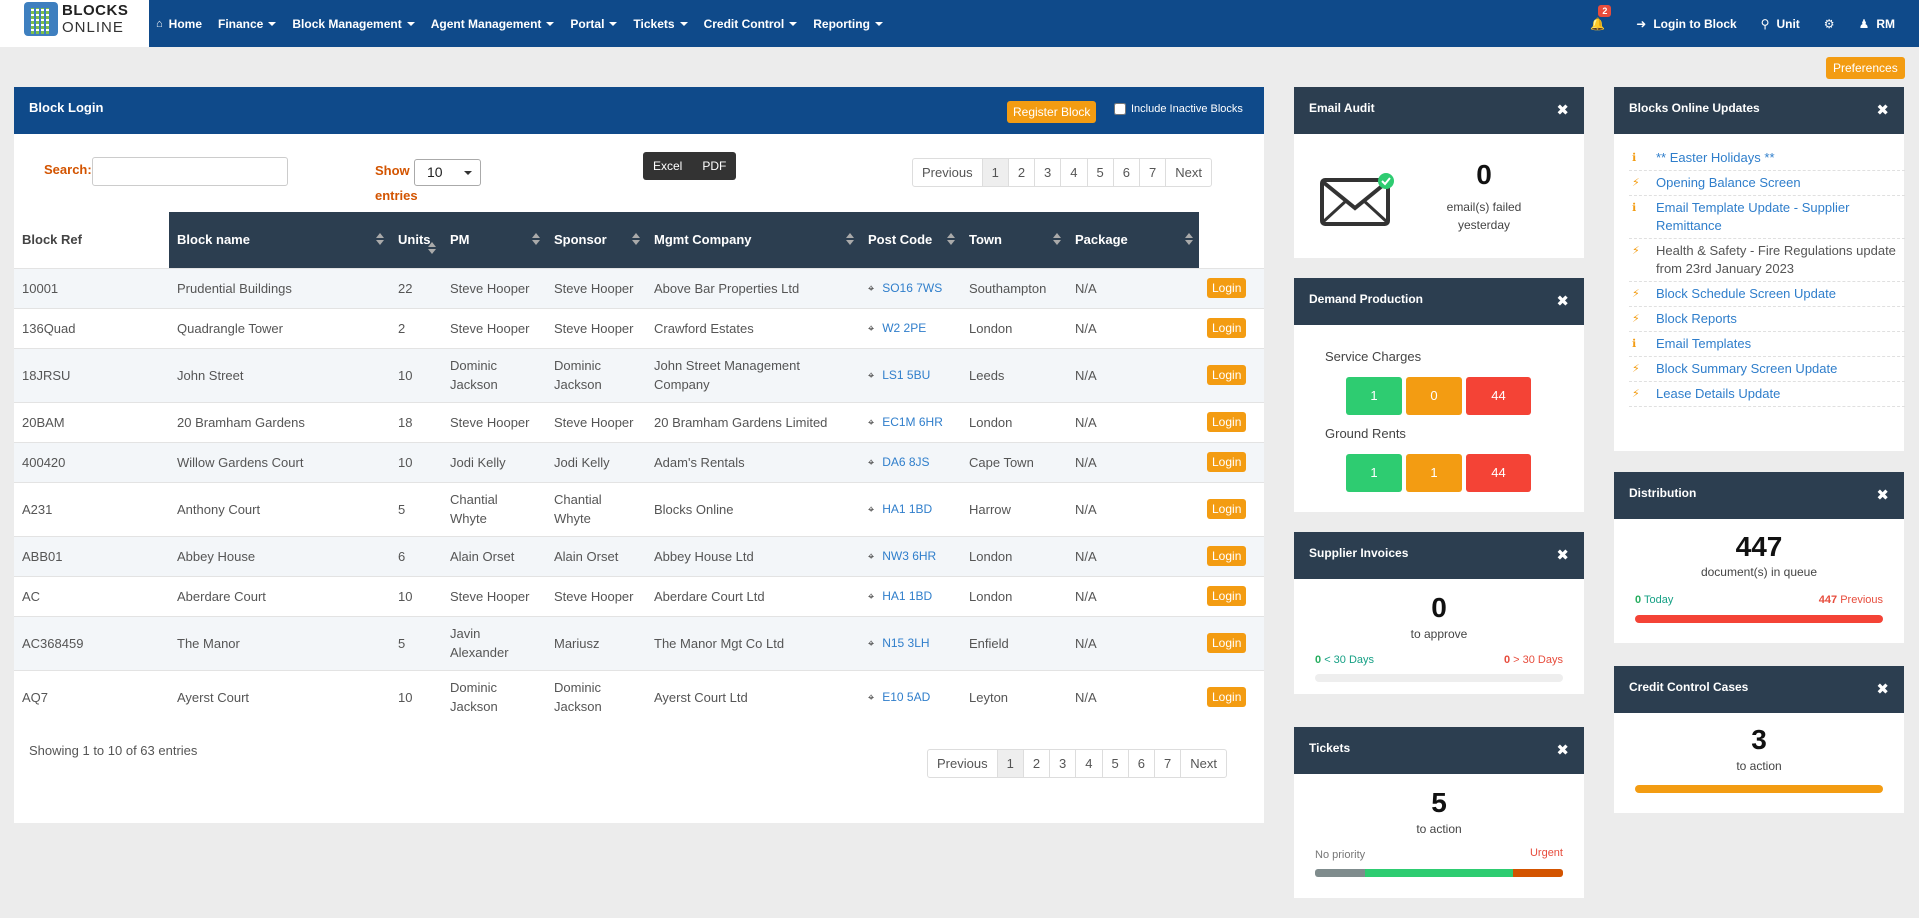 The height and width of the screenshot is (918, 1919). What do you see at coordinates (751, 24) in the screenshot?
I see `nav-credit-control: Credit Control` at bounding box center [751, 24].